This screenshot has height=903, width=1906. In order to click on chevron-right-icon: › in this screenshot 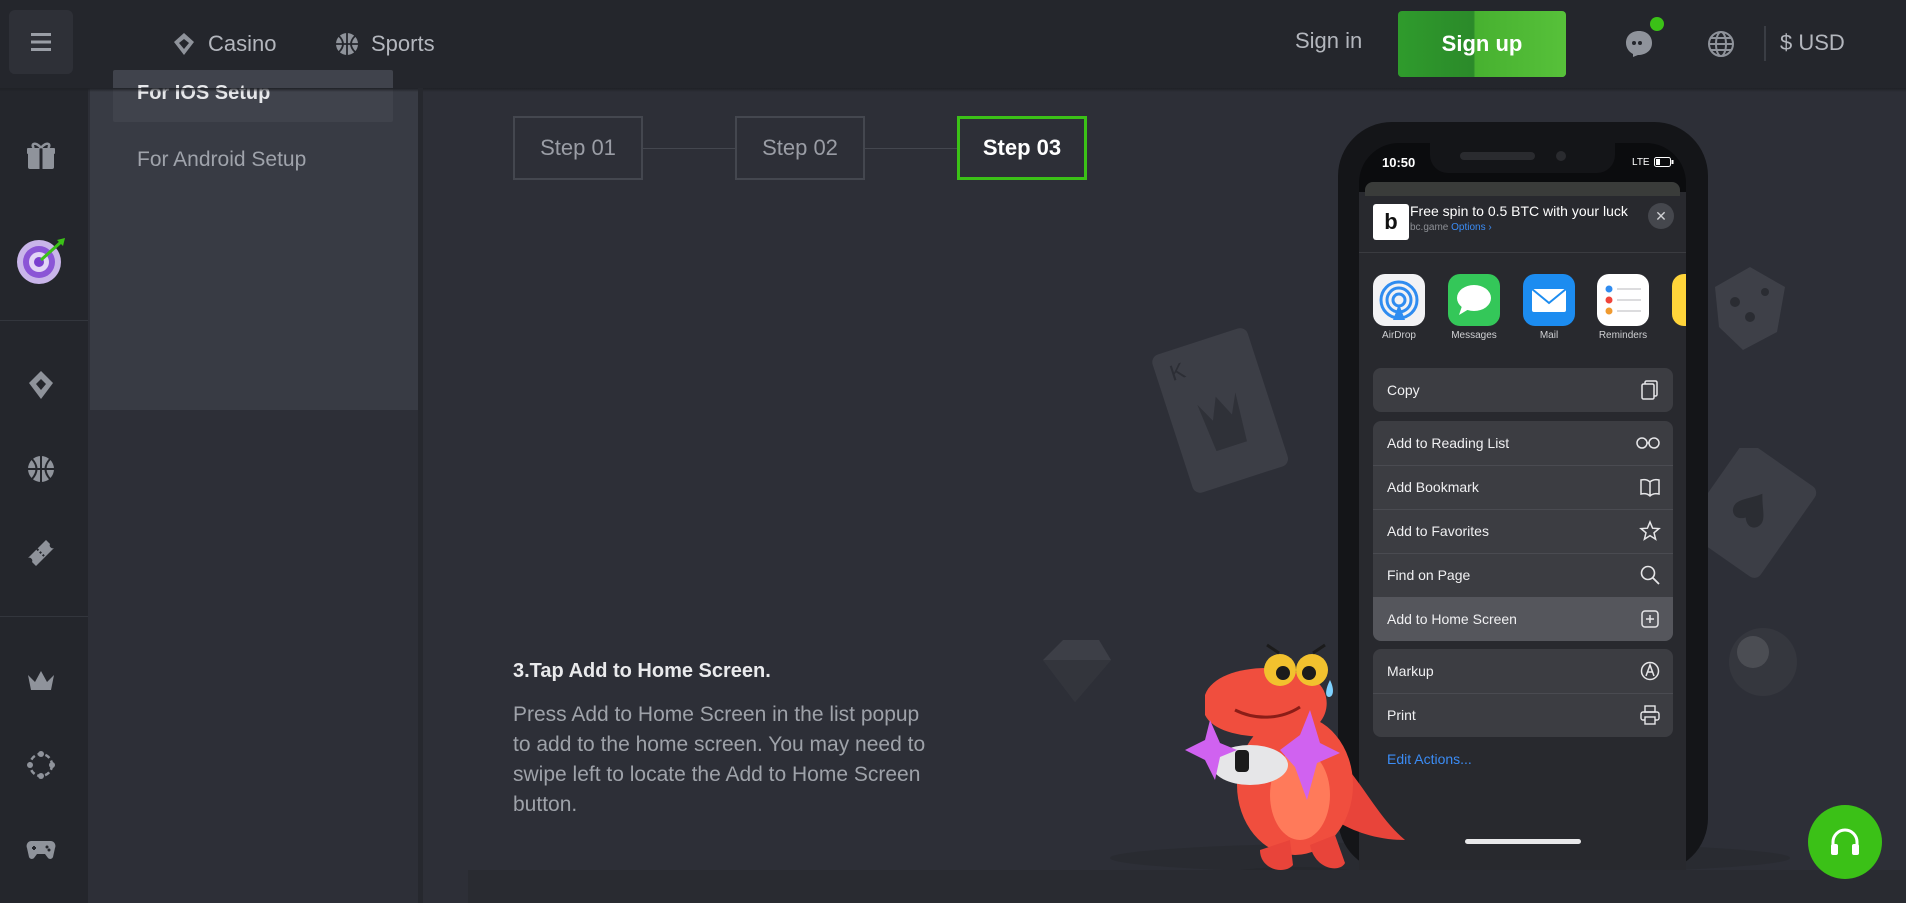, I will do `click(1490, 227)`.